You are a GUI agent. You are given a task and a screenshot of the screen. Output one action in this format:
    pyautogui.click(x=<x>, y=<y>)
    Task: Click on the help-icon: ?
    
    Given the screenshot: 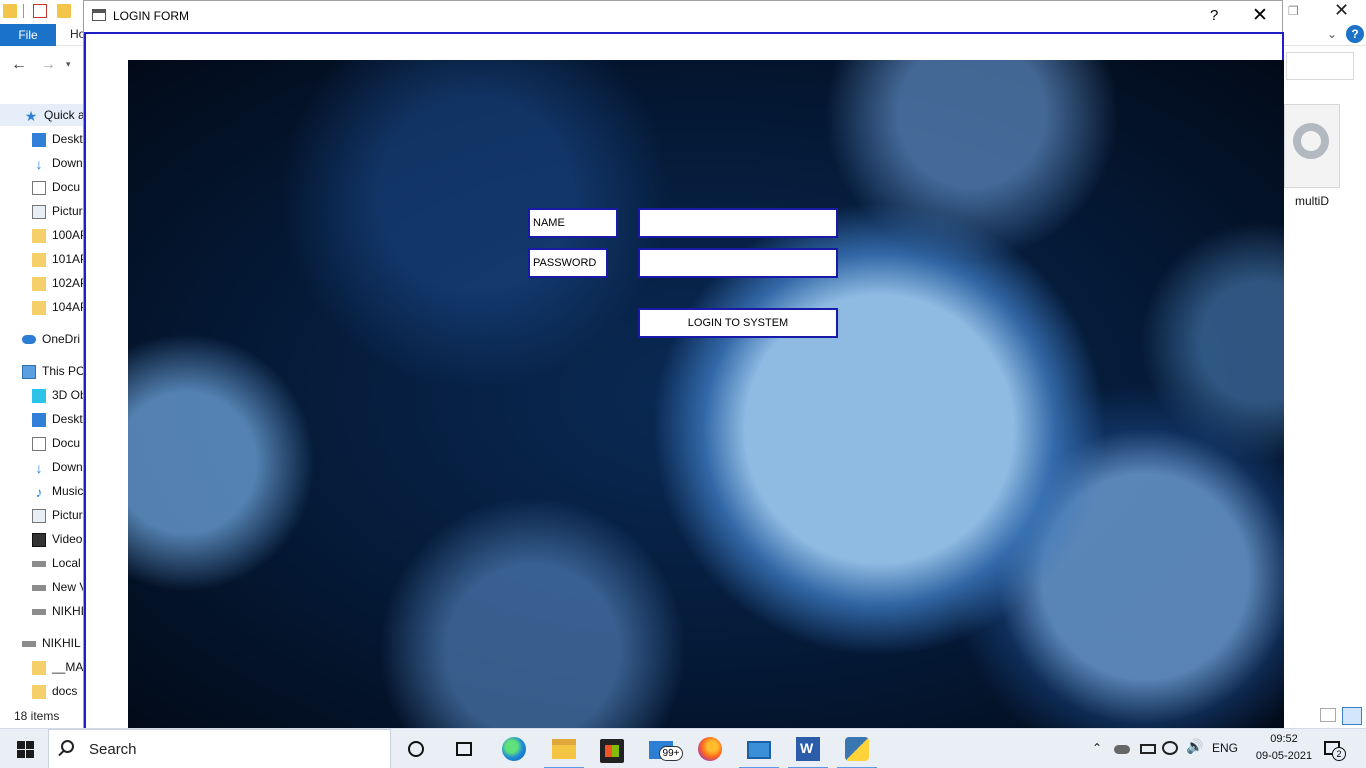 What is the action you would take?
    pyautogui.click(x=1355, y=34)
    